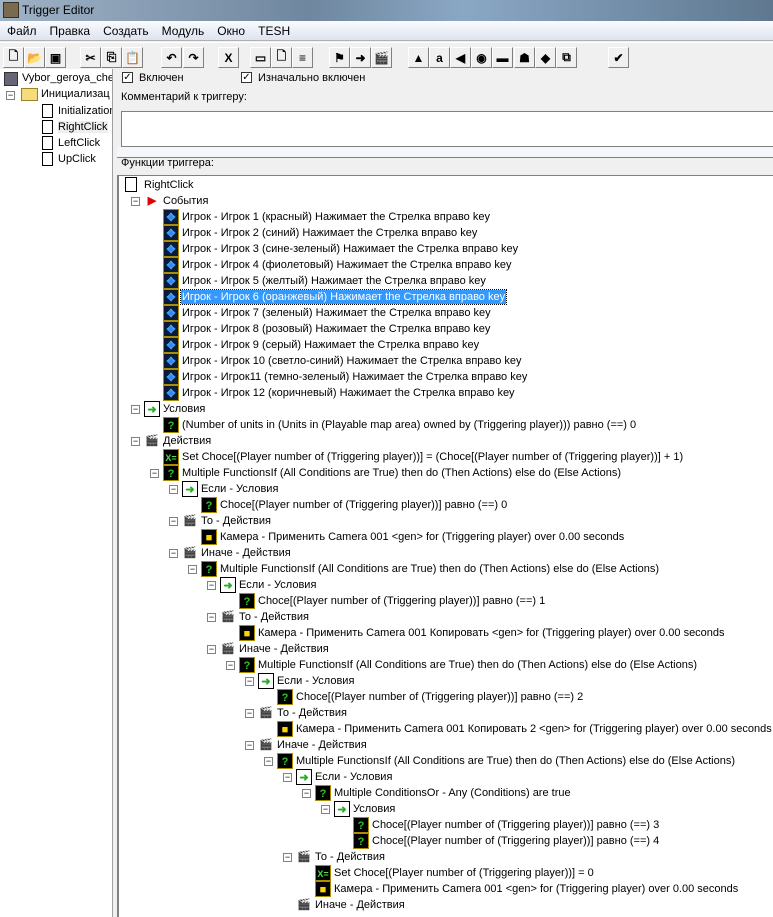 The image size is (773, 917). What do you see at coordinates (444, 905) in the screenshot?
I see `tree-node: 🎬 Иначе - Действия` at bounding box center [444, 905].